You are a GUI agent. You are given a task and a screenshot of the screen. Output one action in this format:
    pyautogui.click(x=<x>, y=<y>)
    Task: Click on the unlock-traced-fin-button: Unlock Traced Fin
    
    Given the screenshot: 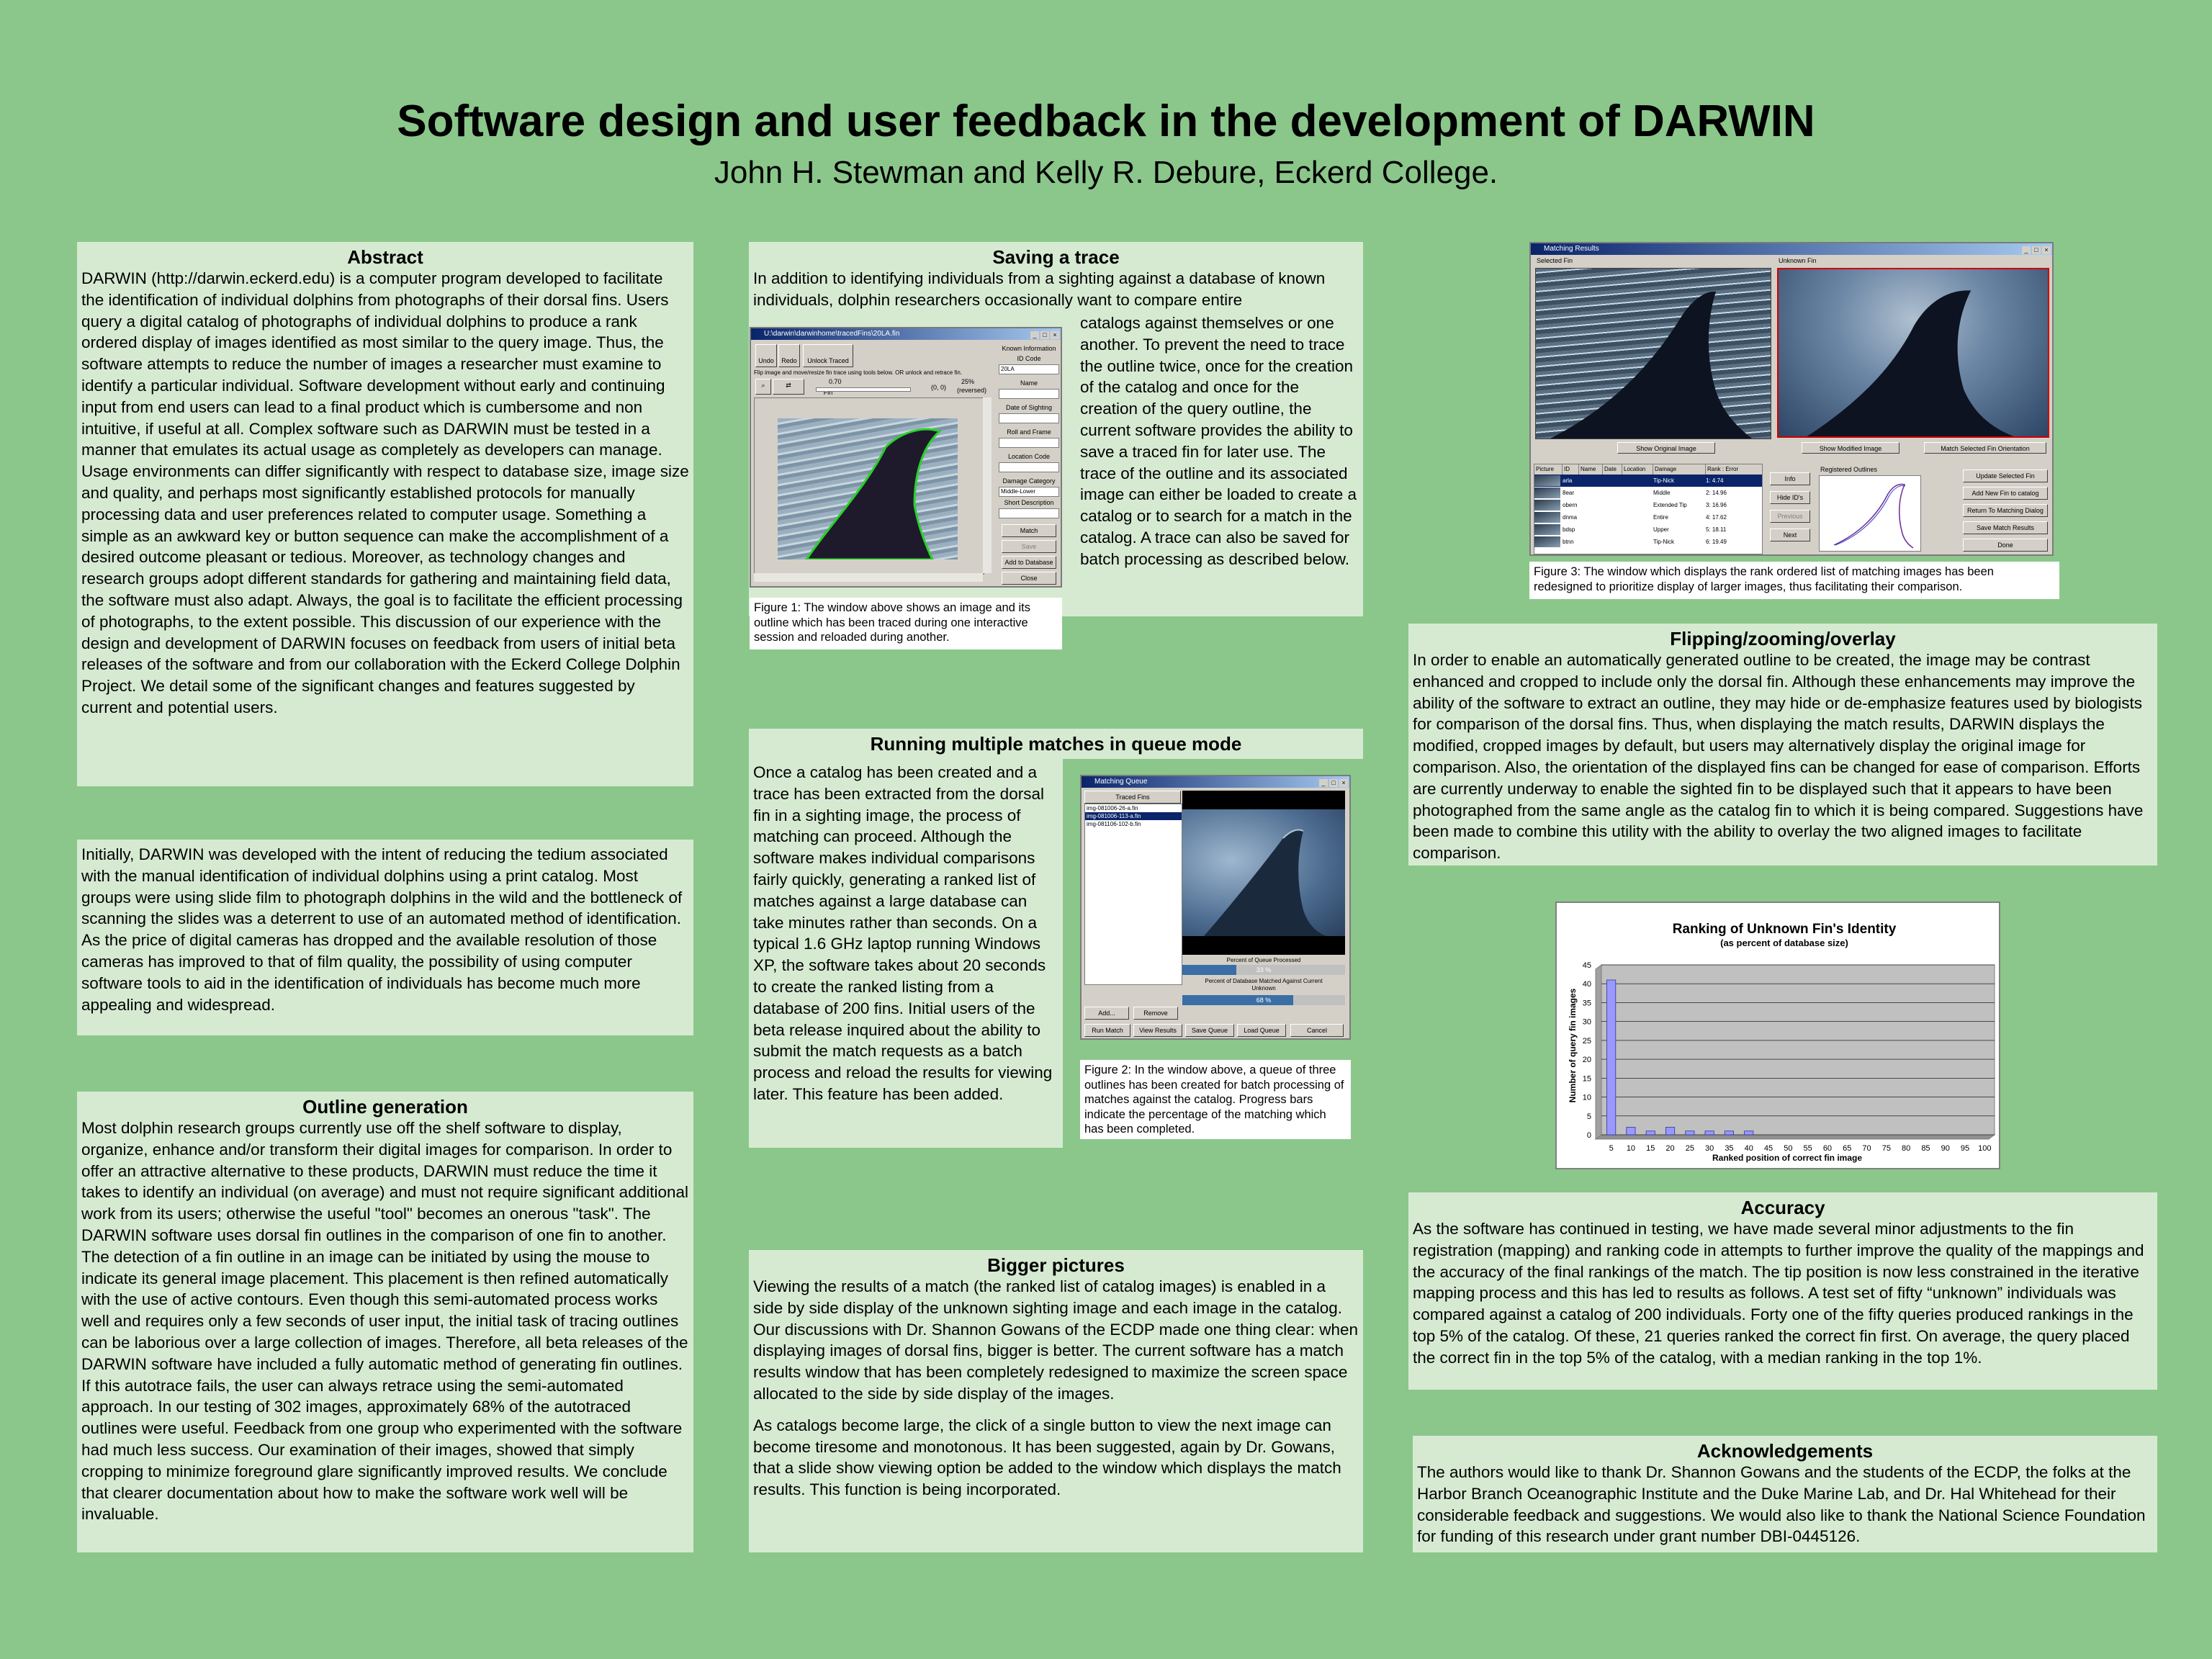 What is the action you would take?
    pyautogui.click(x=828, y=370)
    